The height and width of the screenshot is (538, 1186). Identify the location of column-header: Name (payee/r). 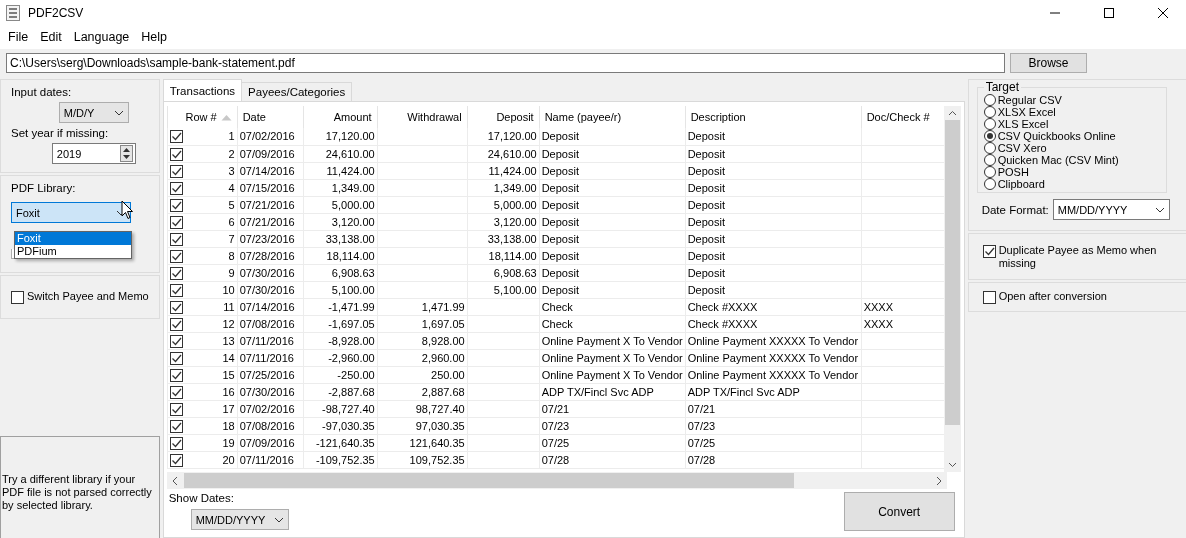
(612, 117).